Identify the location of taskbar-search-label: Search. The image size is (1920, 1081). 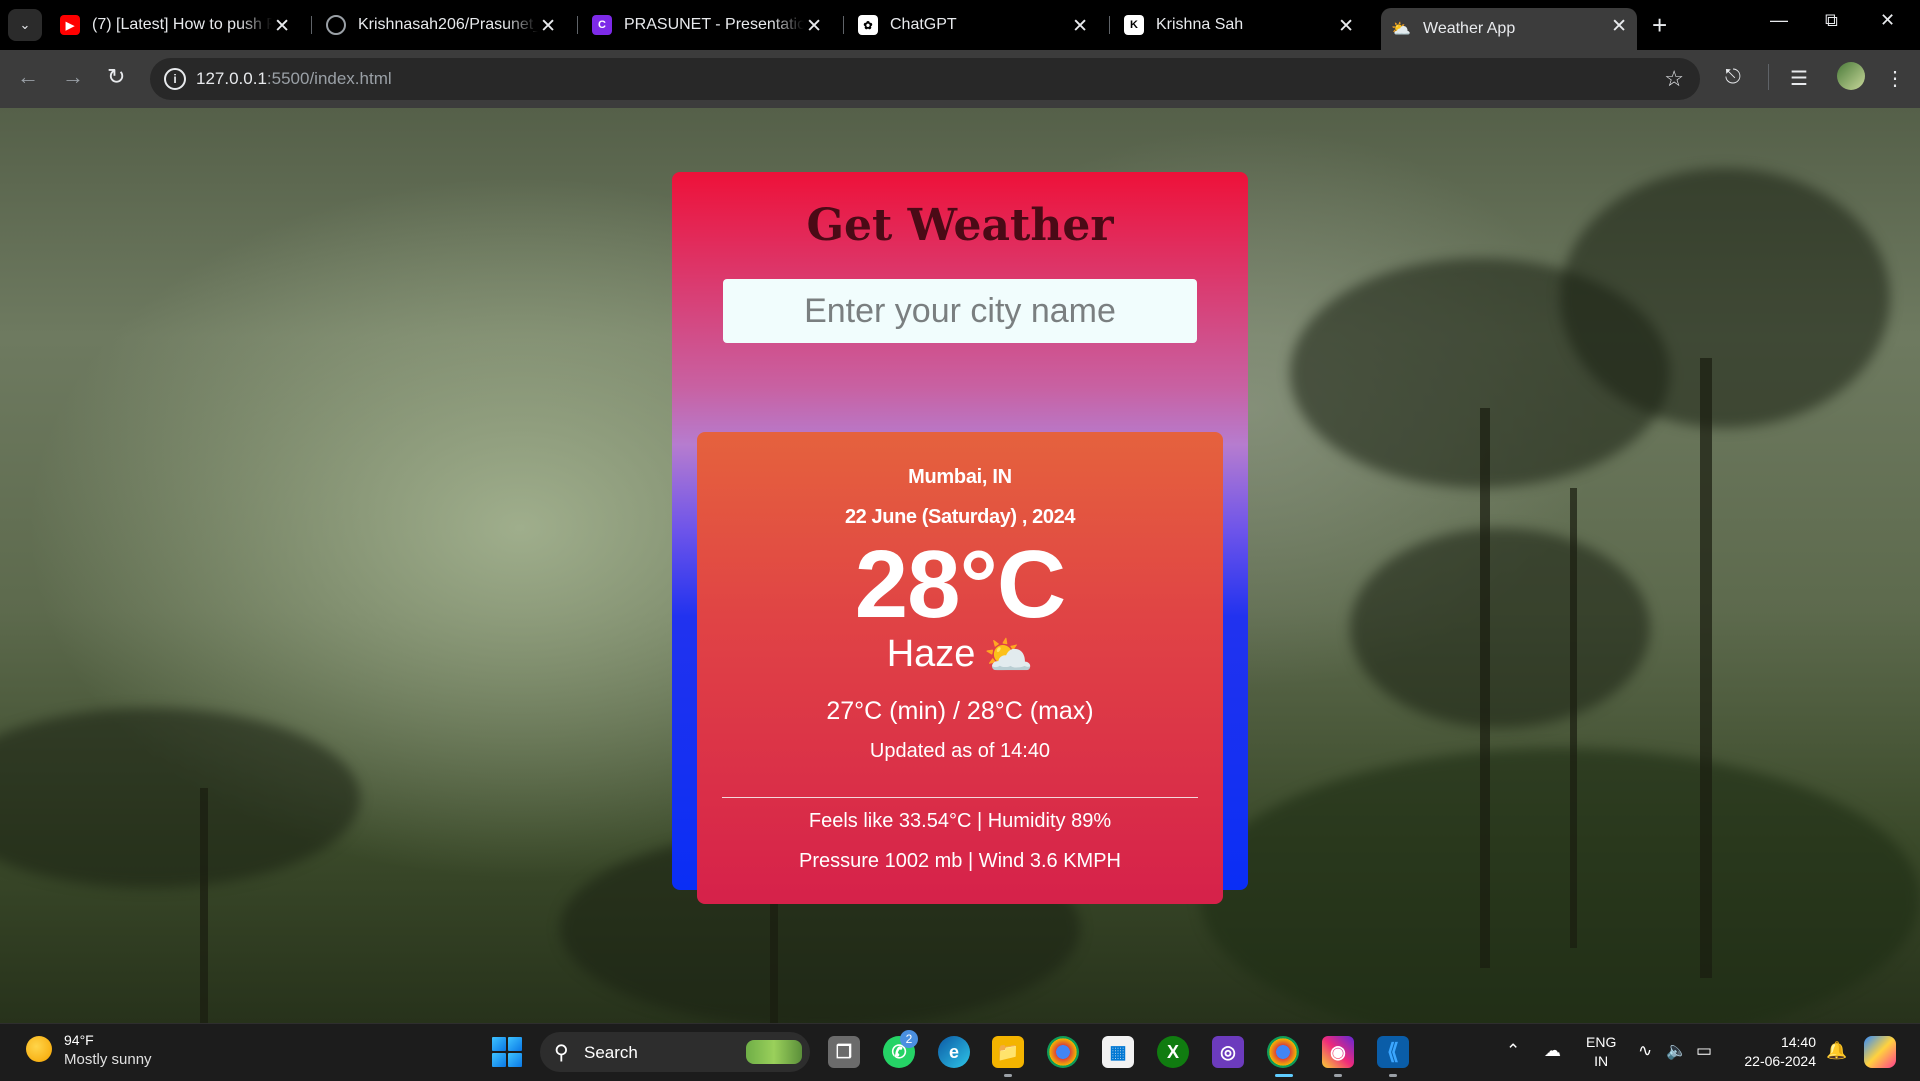
(611, 1052).